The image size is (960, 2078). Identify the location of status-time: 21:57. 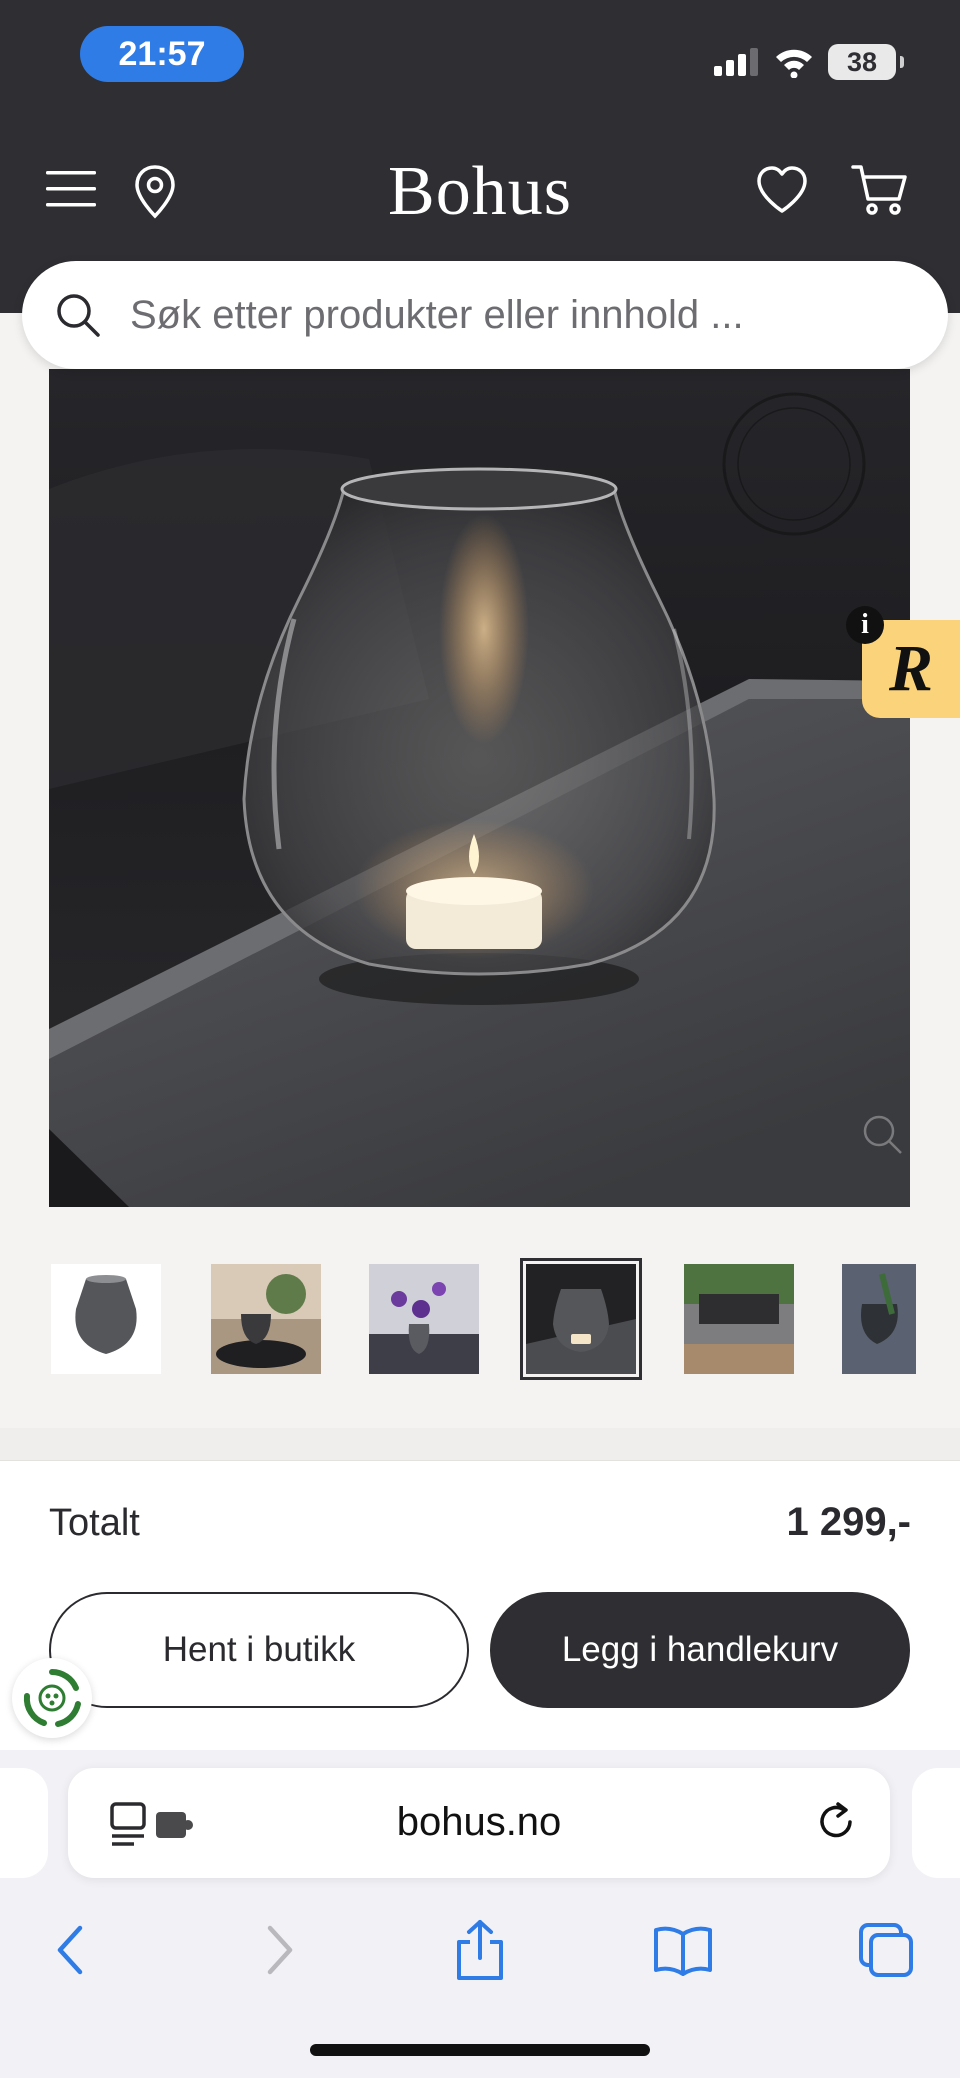
(162, 54).